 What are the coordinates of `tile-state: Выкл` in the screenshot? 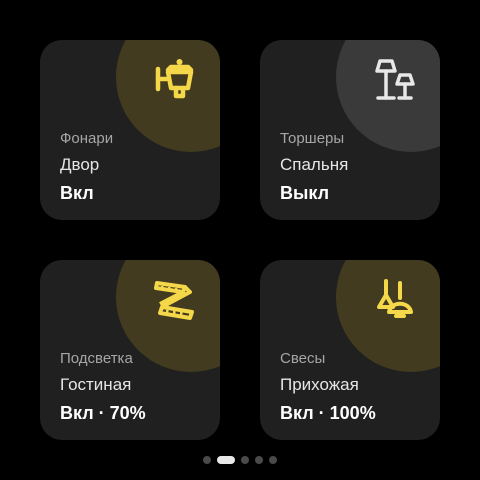 It's located at (305, 193).